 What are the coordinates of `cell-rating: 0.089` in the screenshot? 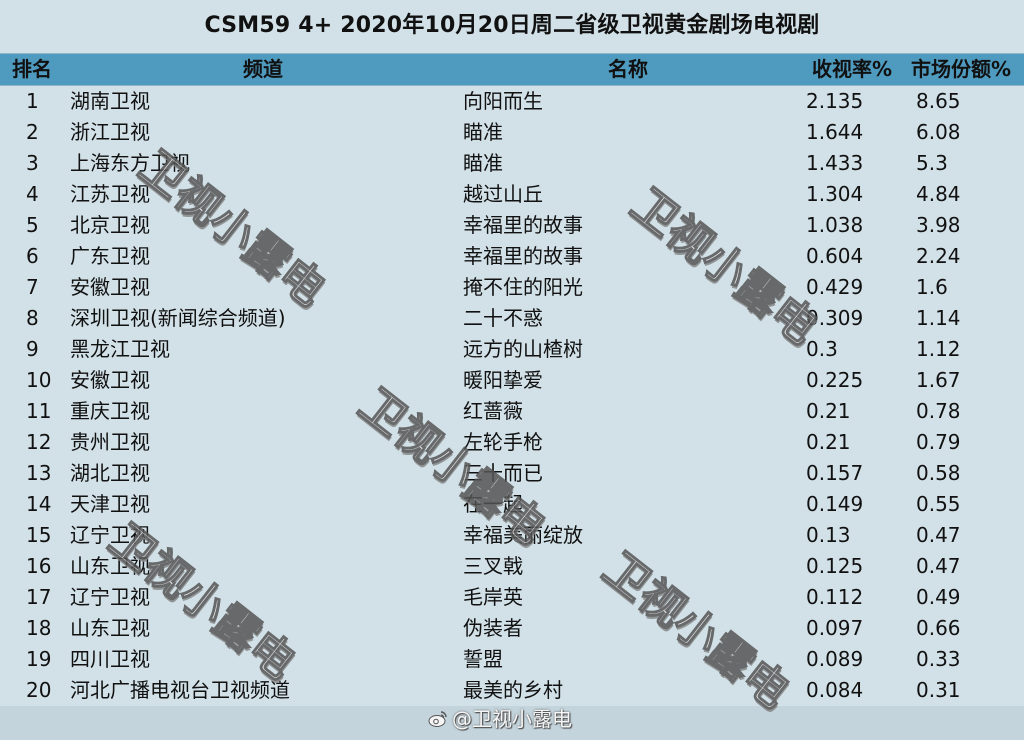 It's located at (835, 659).